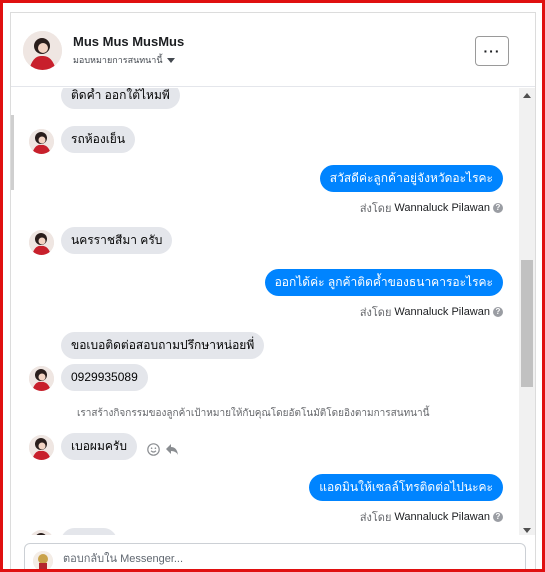 This screenshot has width=545, height=572. I want to click on reply-composer, so click(275, 556).